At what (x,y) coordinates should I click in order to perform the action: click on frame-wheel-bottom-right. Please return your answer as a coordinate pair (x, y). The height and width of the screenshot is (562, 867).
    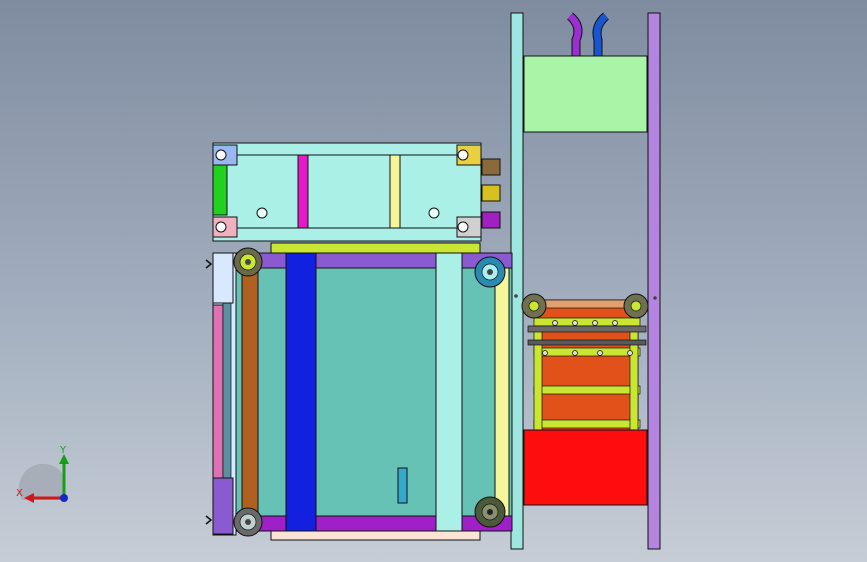
    Looking at the image, I should click on (490, 512).